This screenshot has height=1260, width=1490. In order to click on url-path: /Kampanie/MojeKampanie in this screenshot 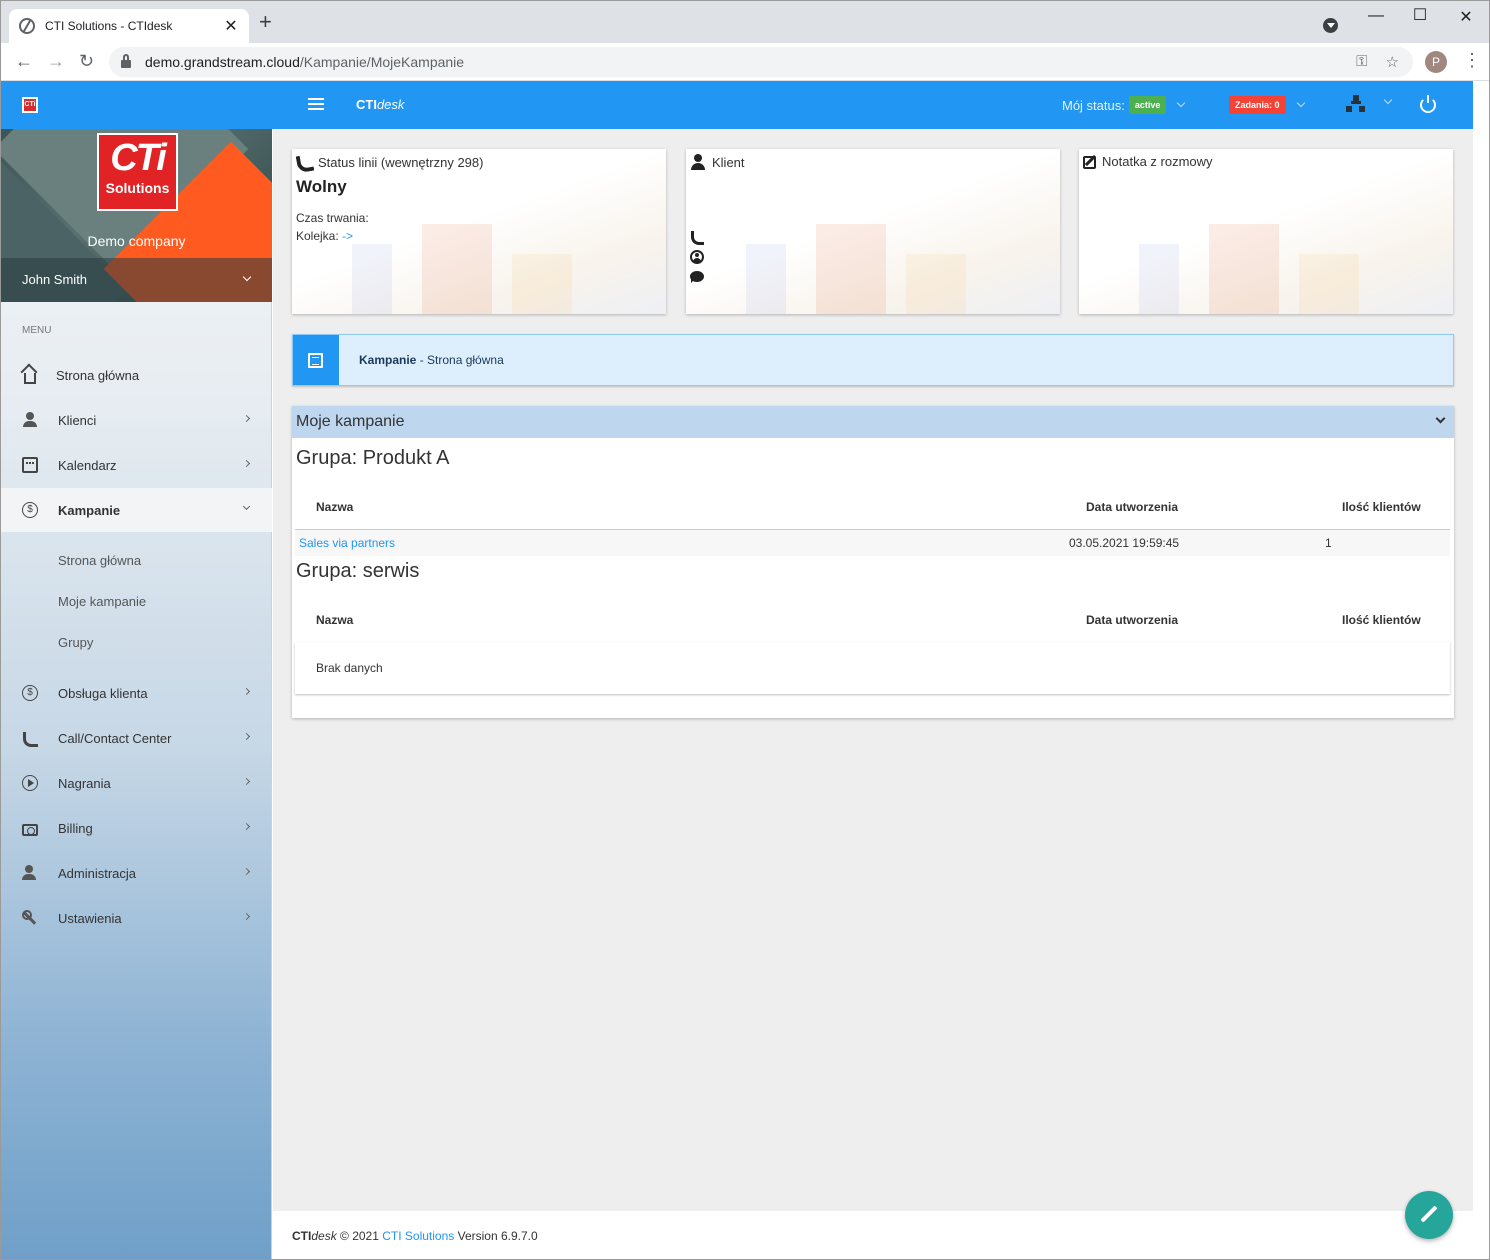, I will do `click(382, 62)`.